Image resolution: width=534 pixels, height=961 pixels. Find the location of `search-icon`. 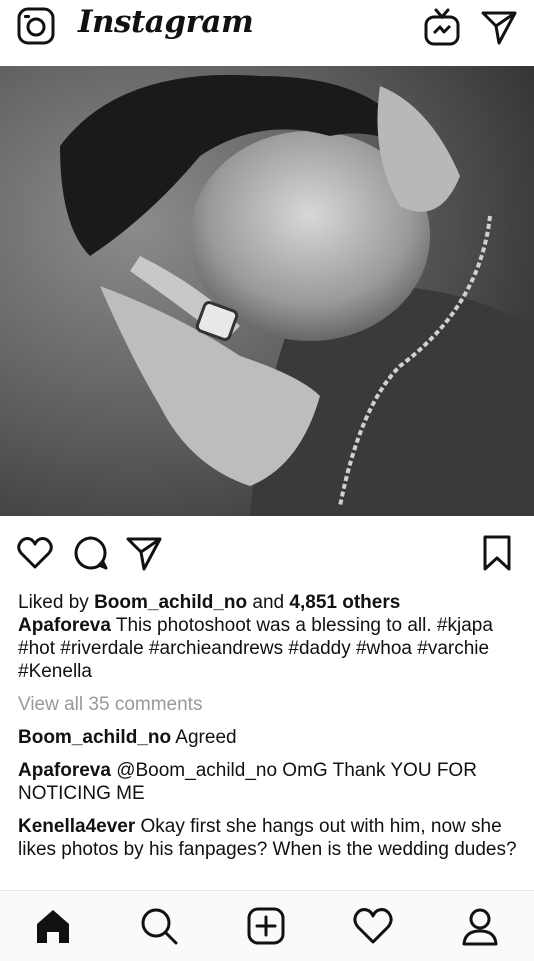

search-icon is located at coordinates (159, 926).